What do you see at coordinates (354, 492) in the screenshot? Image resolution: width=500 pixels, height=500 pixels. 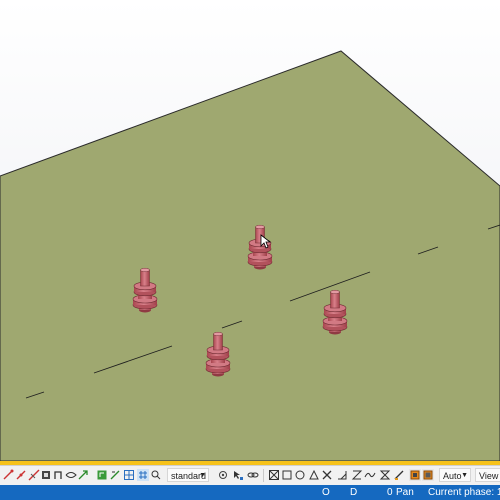 I see `status-d-flag: D` at bounding box center [354, 492].